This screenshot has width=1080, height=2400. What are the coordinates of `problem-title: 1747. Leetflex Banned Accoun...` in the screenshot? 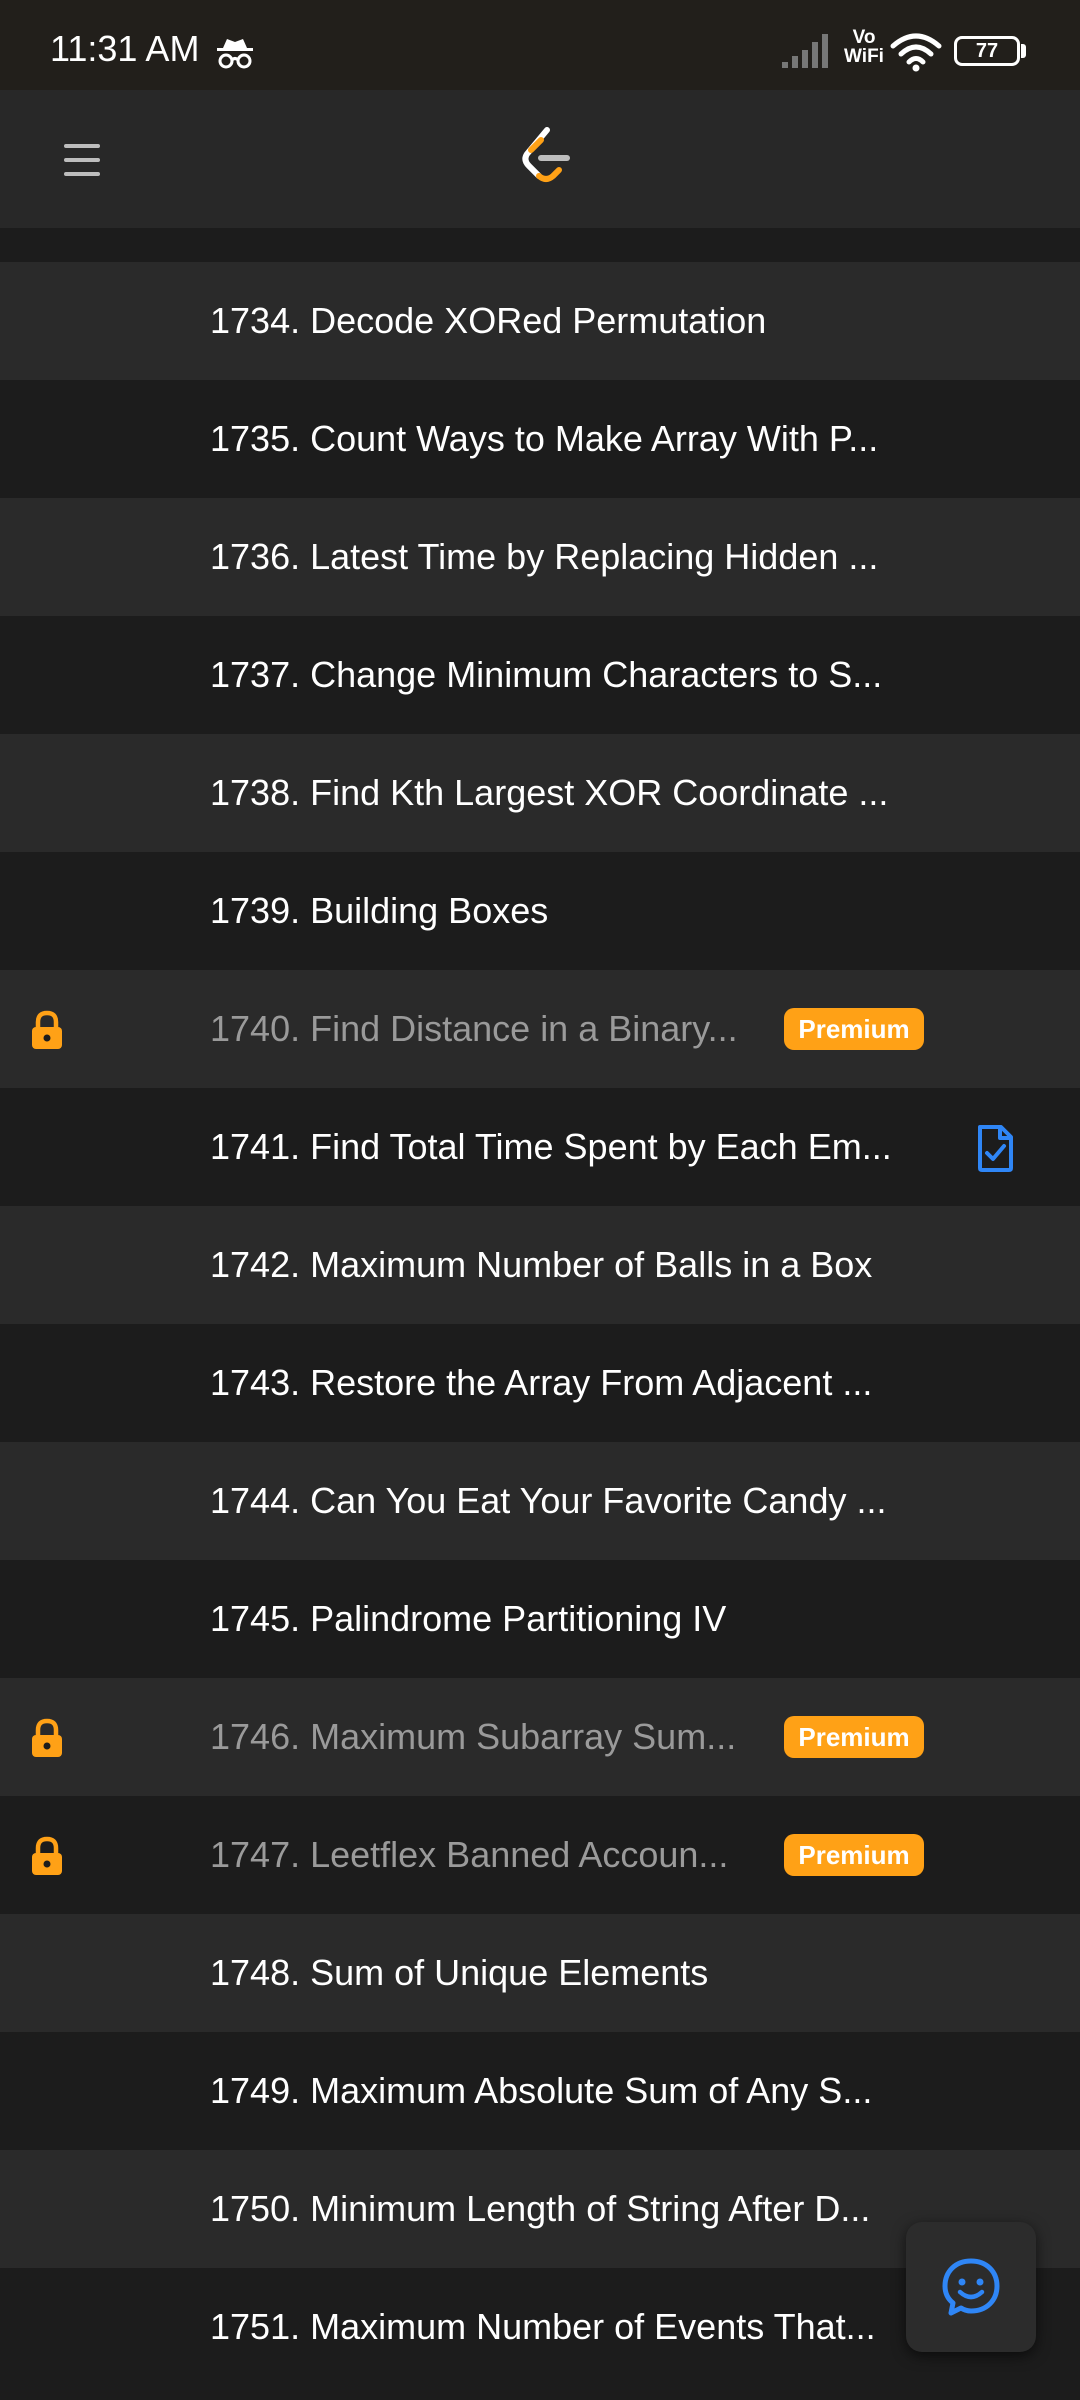 It's located at (469, 1854).